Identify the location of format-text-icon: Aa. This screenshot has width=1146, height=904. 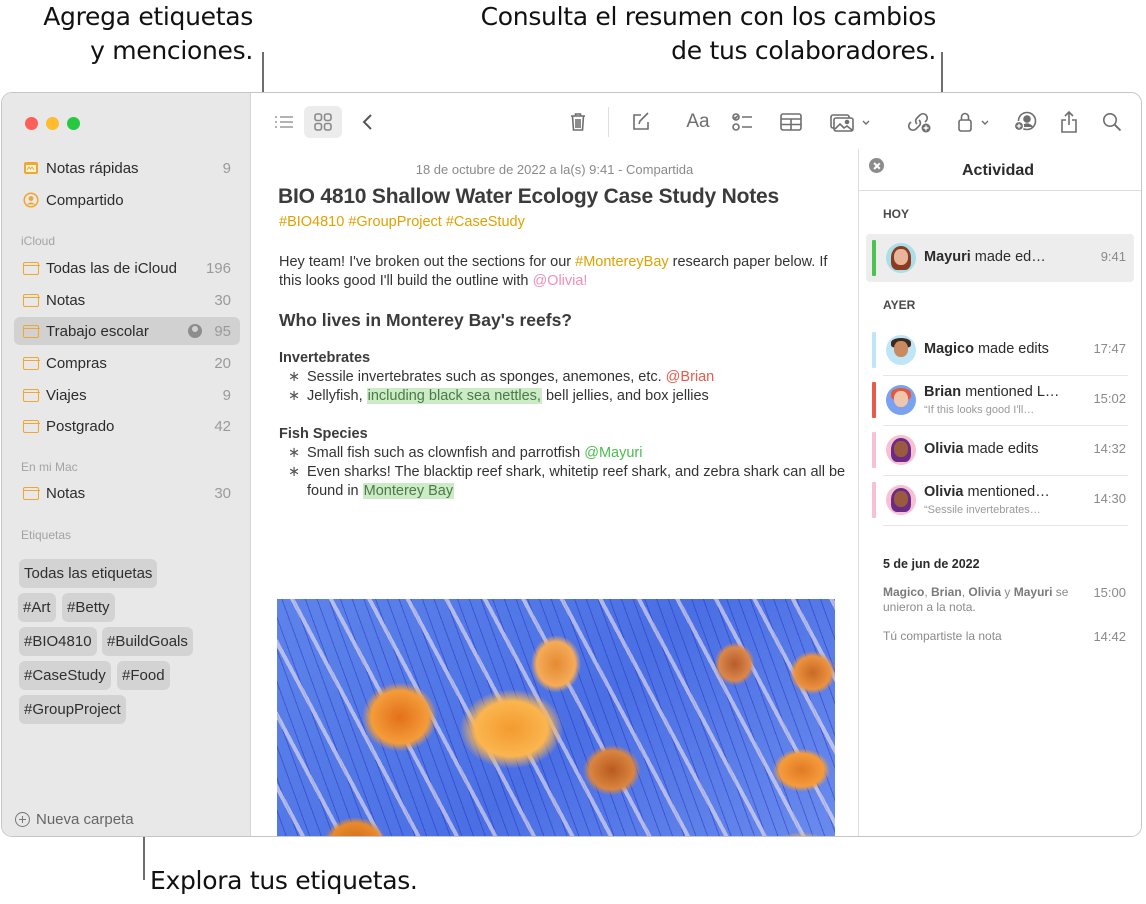
(698, 121).